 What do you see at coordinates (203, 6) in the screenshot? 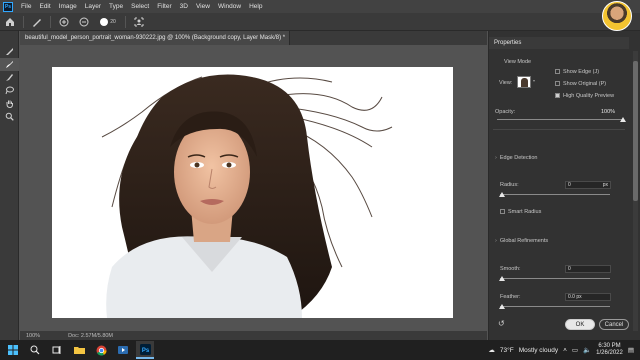
I see `menu-view: View` at bounding box center [203, 6].